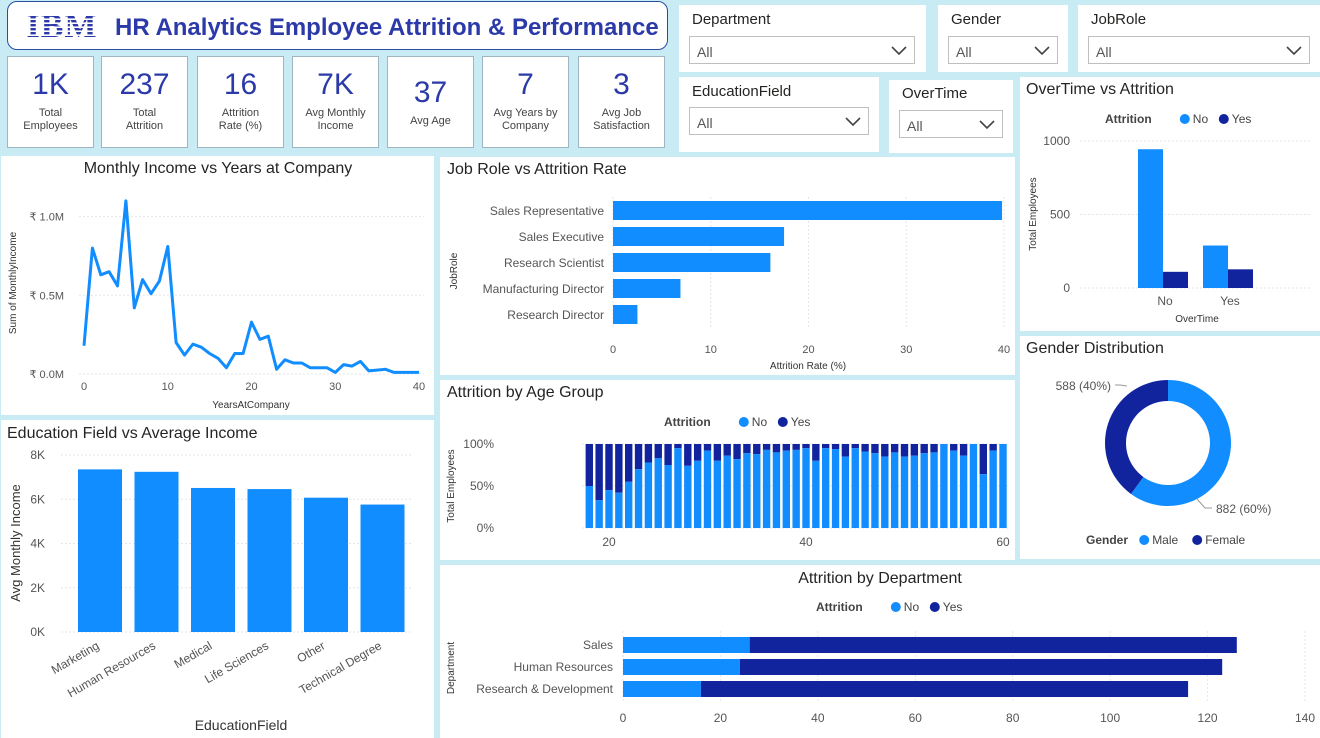 This screenshot has height=738, width=1320. Describe the element at coordinates (687, 422) in the screenshot. I see `legend-title: Attrition` at that location.